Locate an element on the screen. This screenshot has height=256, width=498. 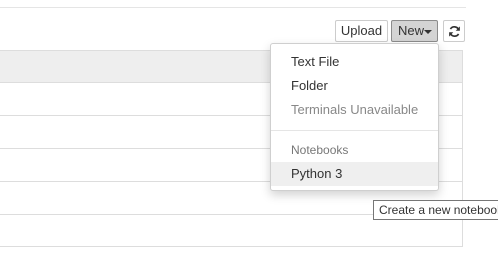
caret-down-icon is located at coordinates (428, 32).